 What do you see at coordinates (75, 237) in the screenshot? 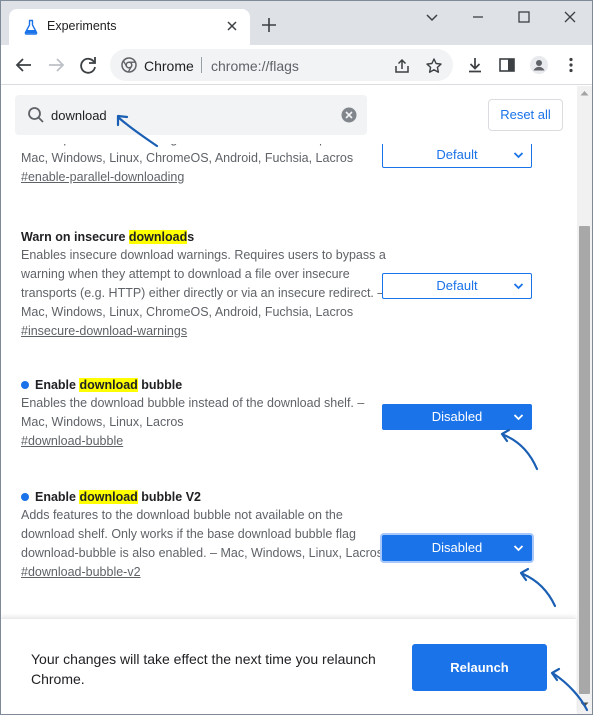
I see `flag-title-before: Warn on insecure` at bounding box center [75, 237].